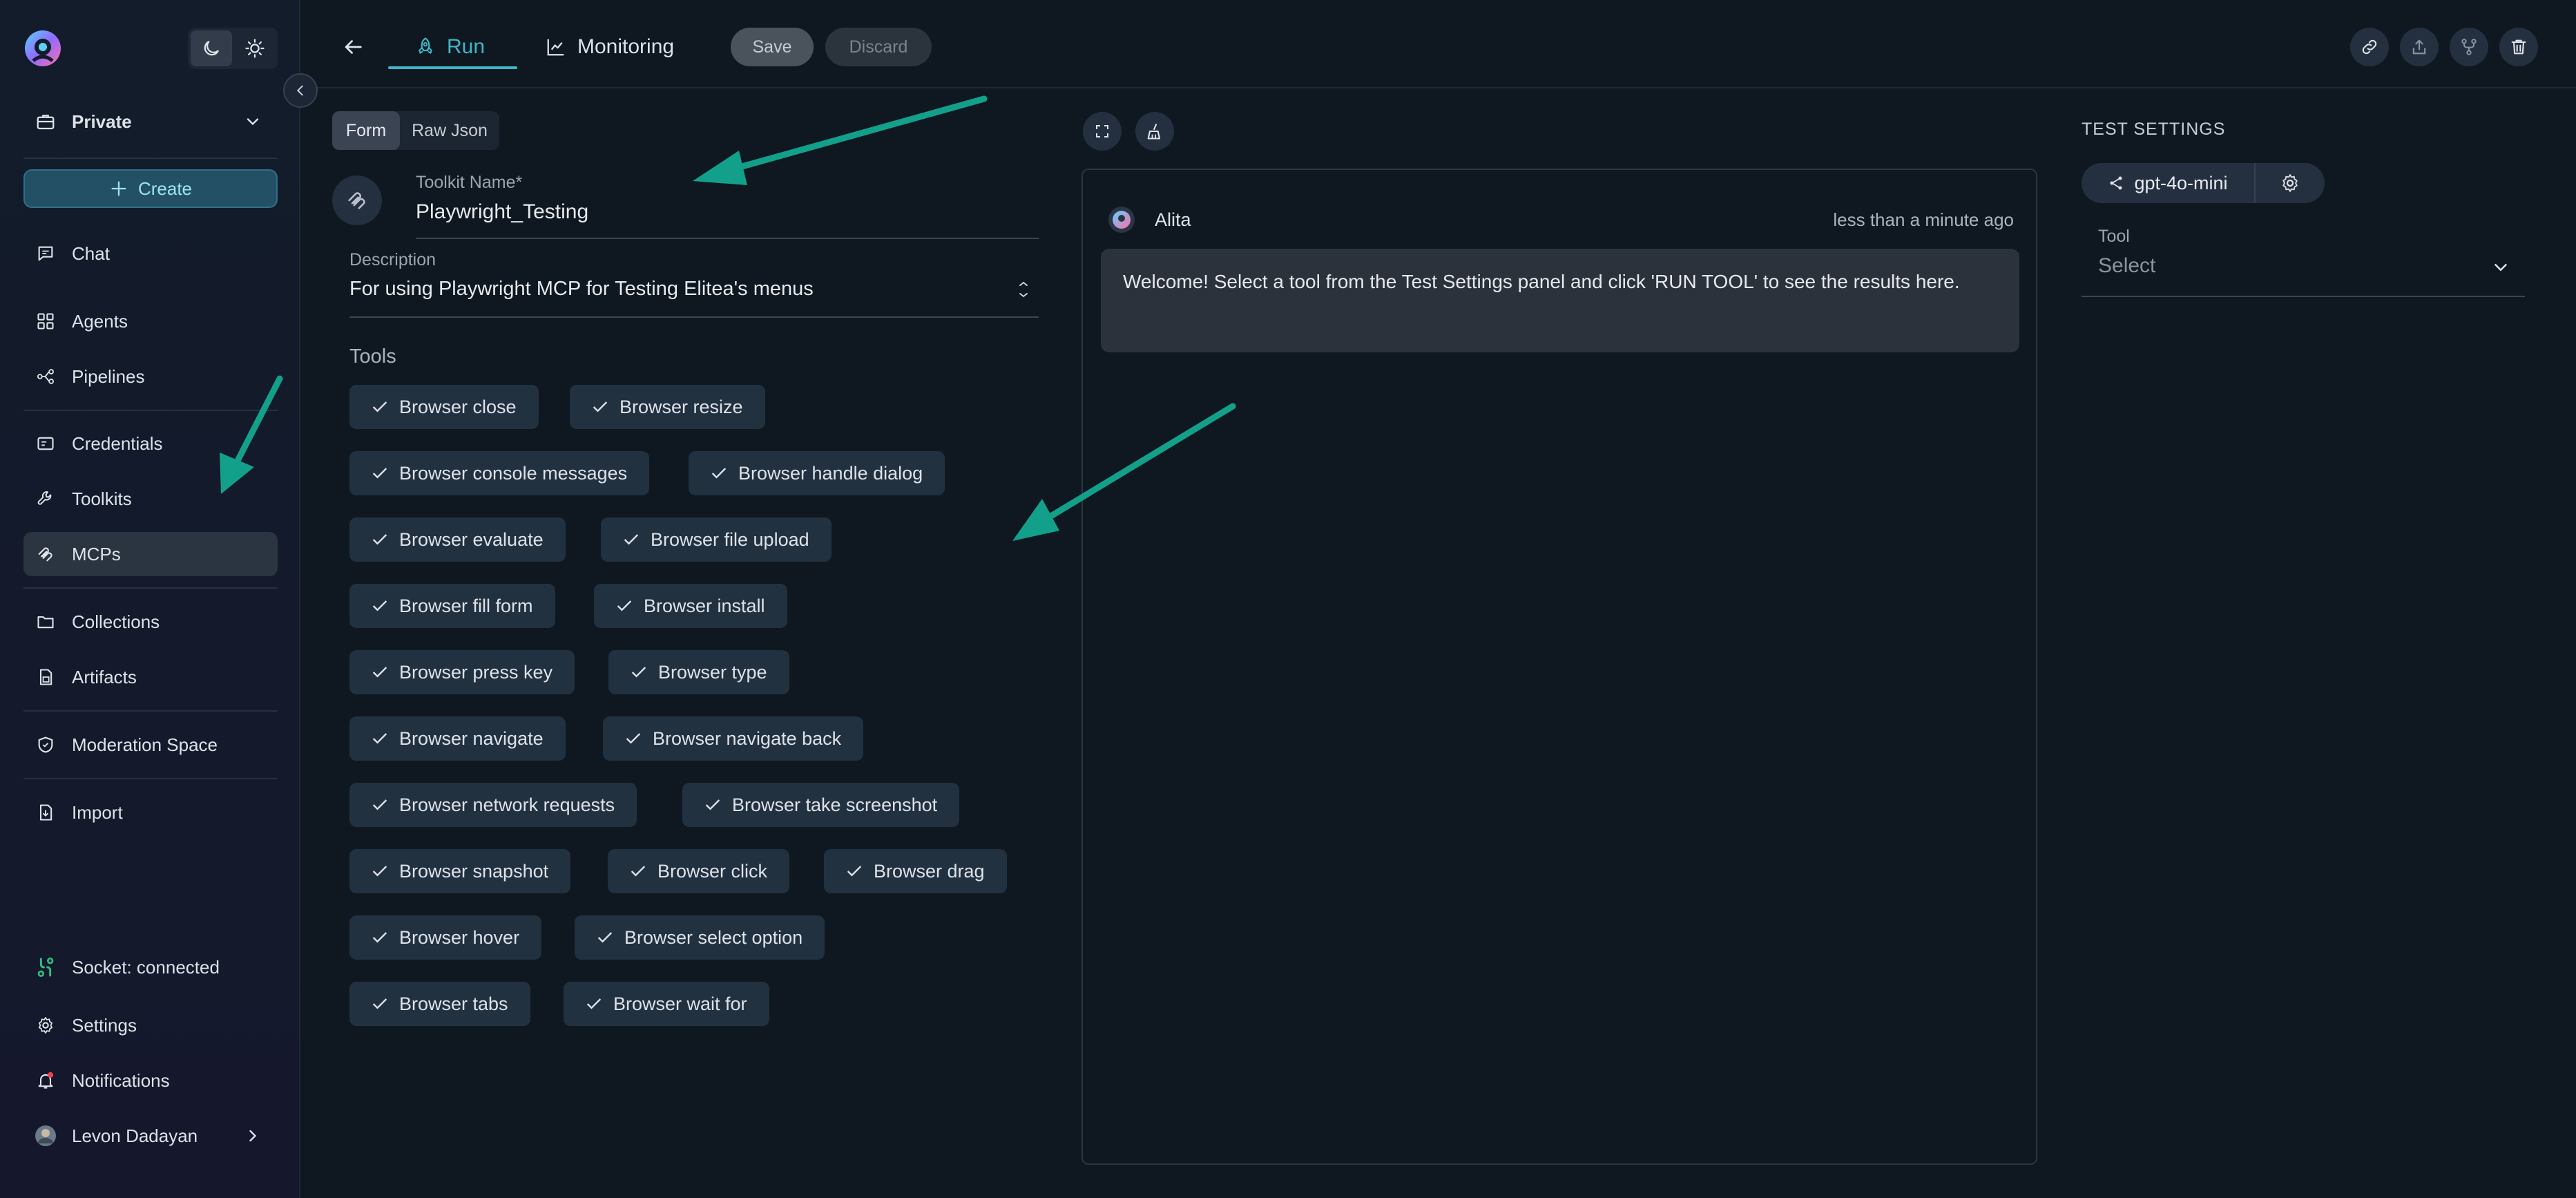 This screenshot has height=1198, width=2576. I want to click on tool-chip: Browser wait for, so click(666, 1004).